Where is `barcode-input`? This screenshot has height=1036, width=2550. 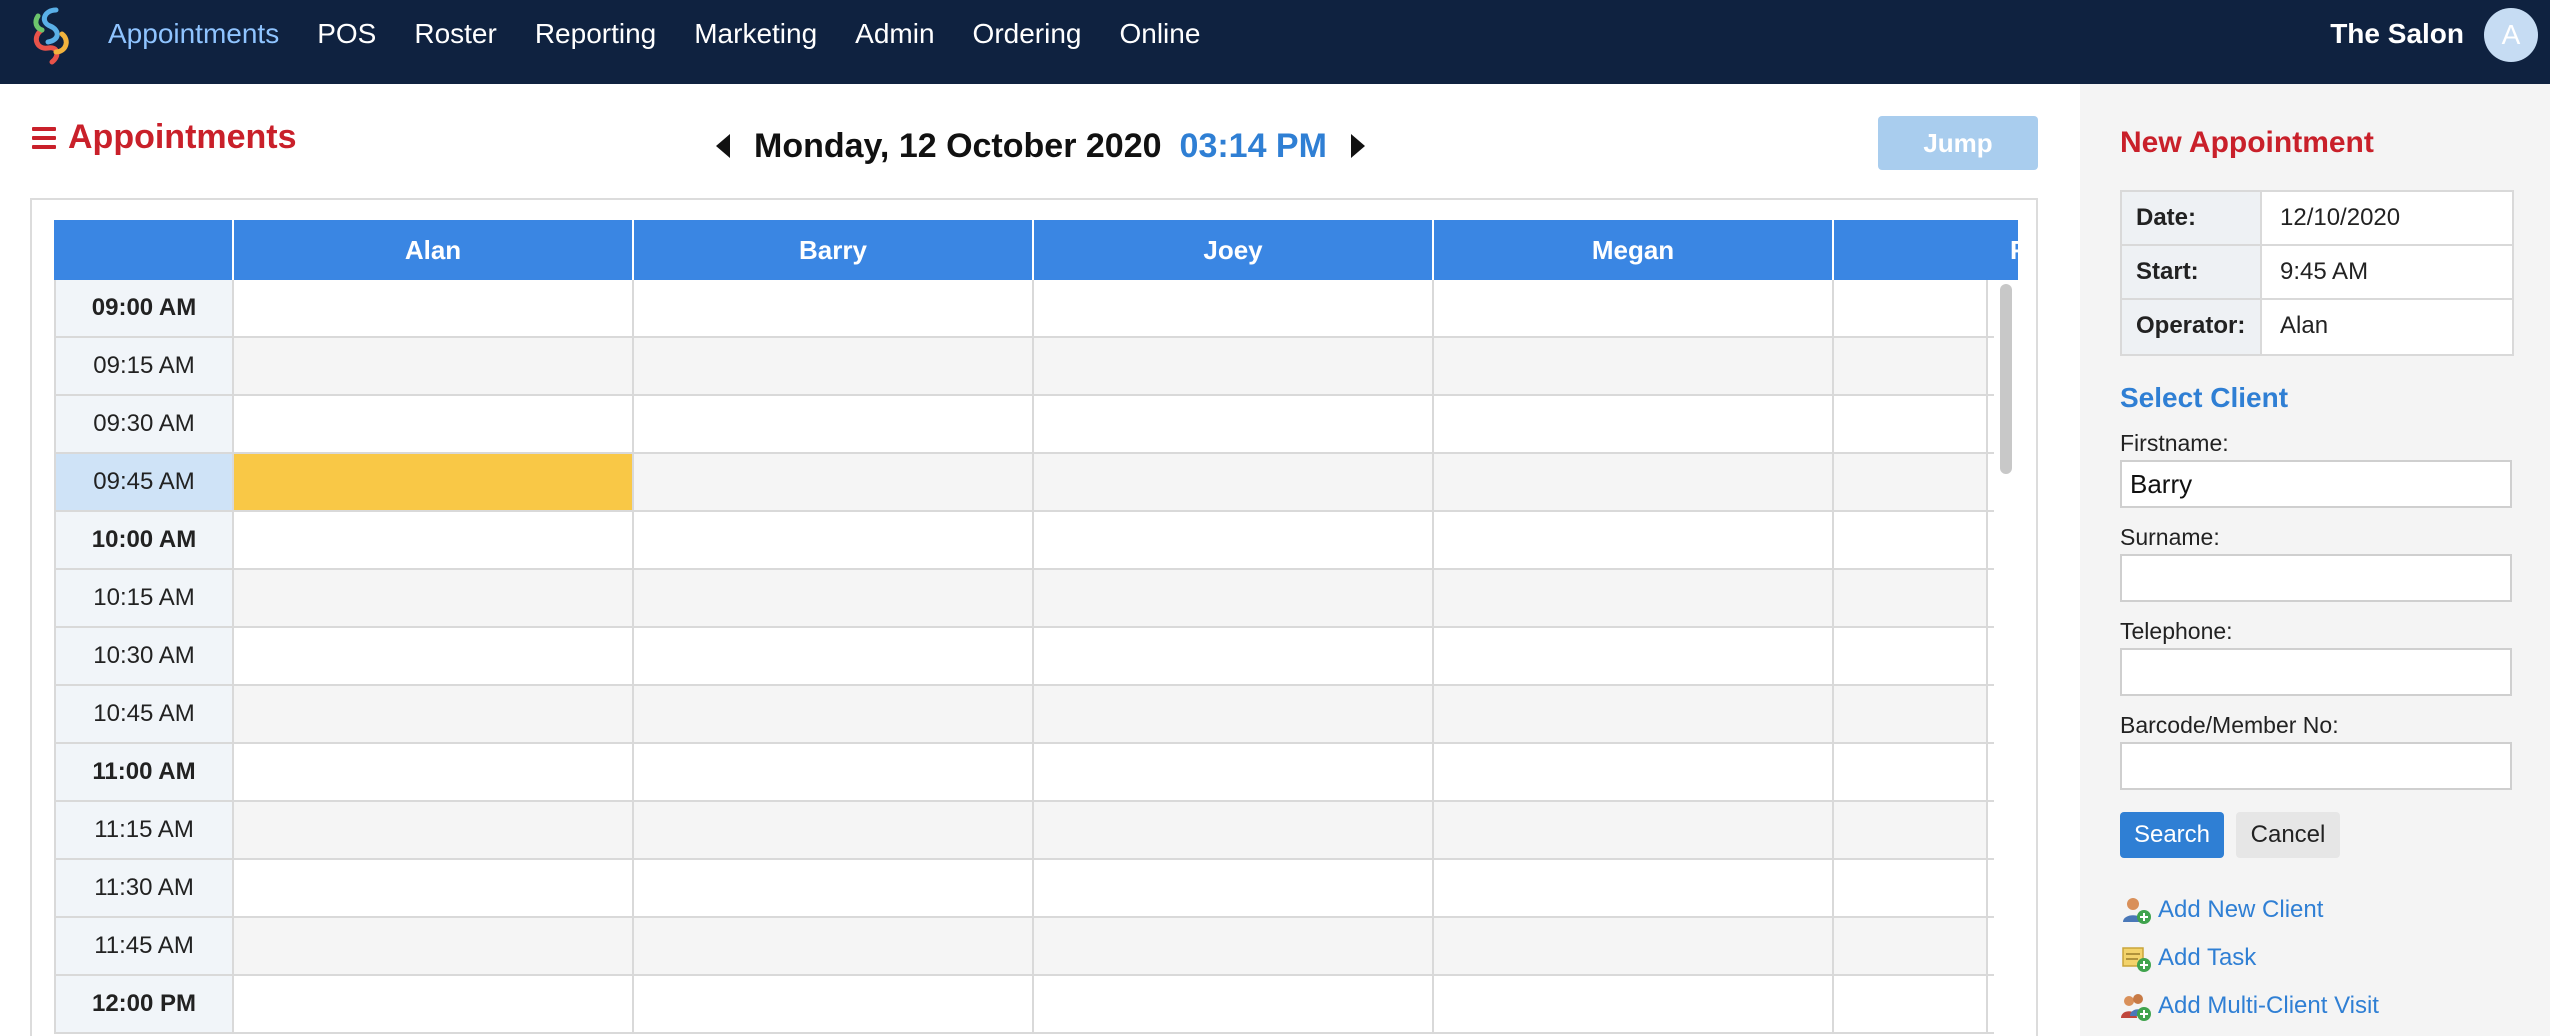 barcode-input is located at coordinates (2316, 766).